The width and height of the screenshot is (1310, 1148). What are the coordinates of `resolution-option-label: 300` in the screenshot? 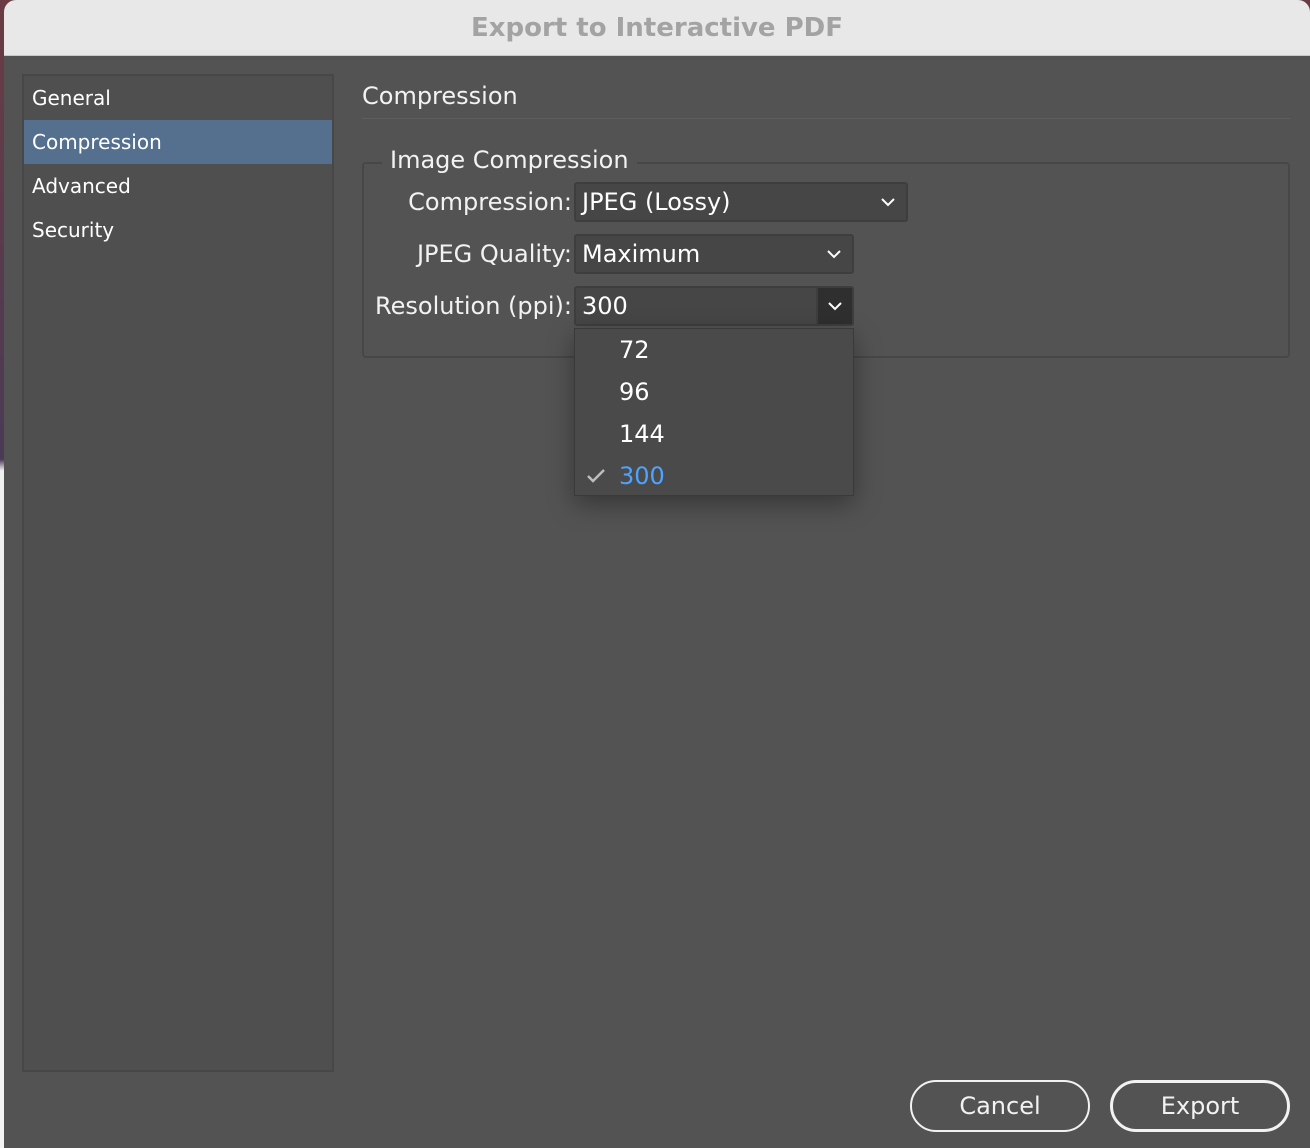 It's located at (642, 476).